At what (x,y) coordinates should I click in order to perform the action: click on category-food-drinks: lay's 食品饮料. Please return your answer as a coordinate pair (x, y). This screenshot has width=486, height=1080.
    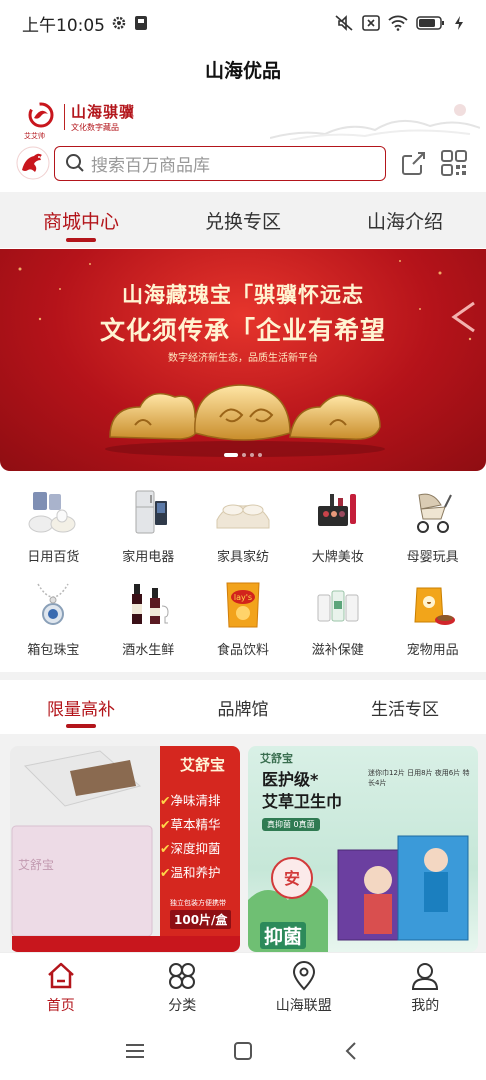
    Looking at the image, I should click on (243, 617).